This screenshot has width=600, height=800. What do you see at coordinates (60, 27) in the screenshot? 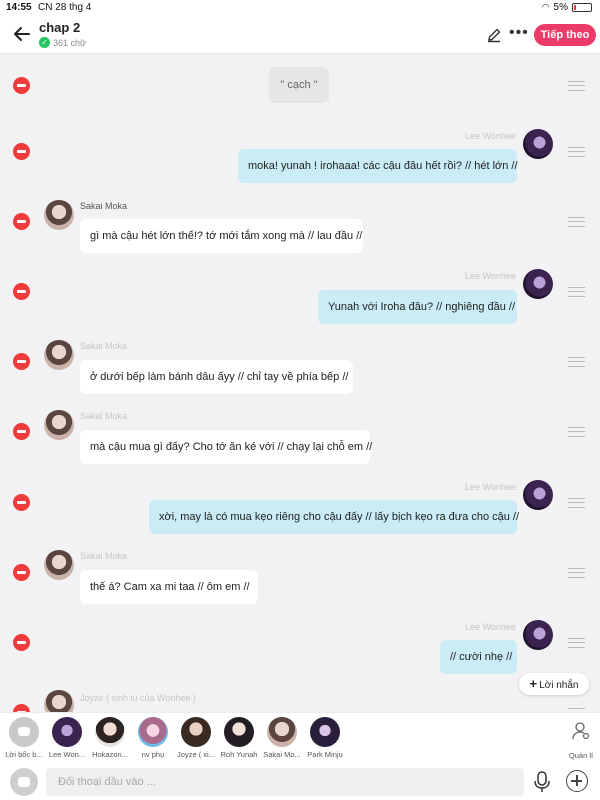
I see `page-title: chap 2` at bounding box center [60, 27].